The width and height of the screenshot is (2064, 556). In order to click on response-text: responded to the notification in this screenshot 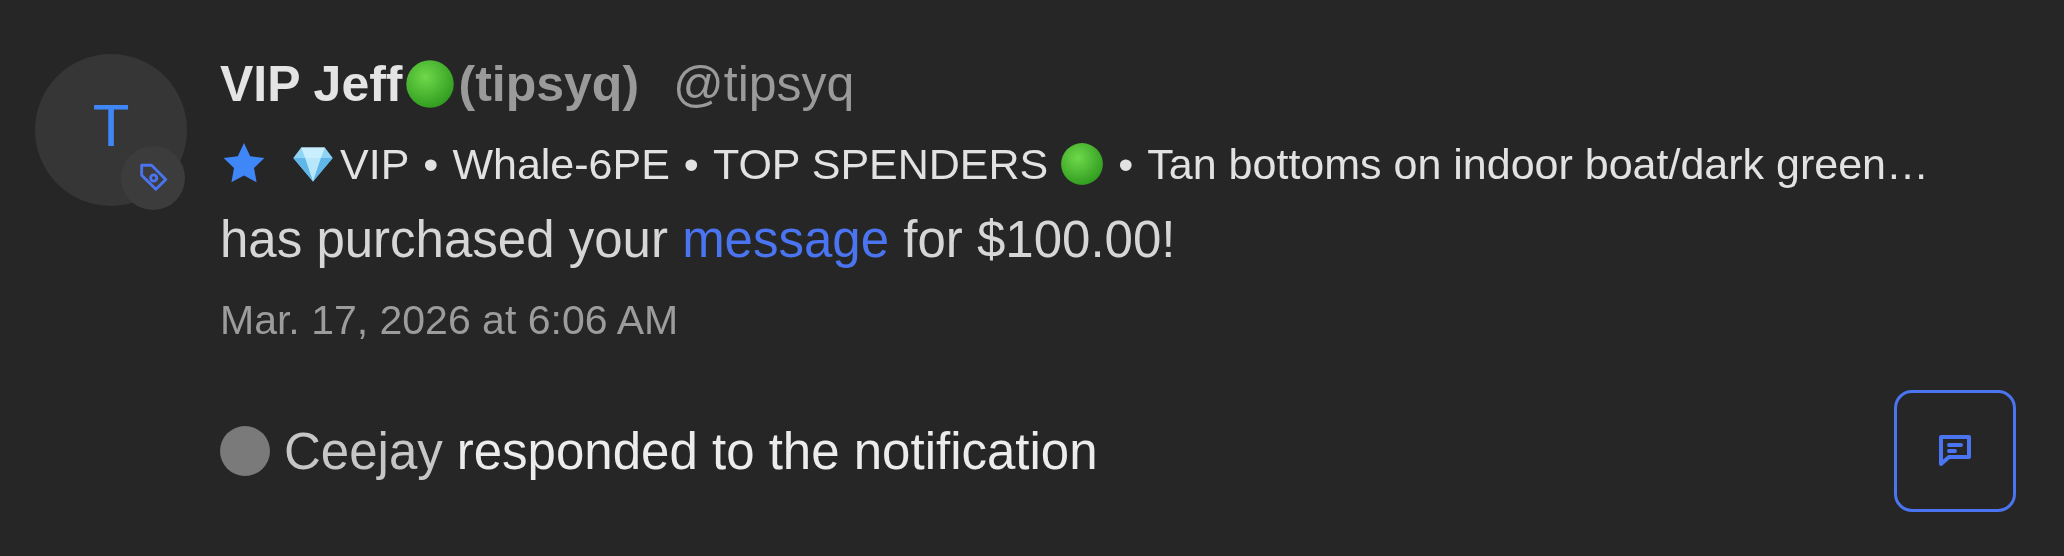, I will do `click(777, 451)`.